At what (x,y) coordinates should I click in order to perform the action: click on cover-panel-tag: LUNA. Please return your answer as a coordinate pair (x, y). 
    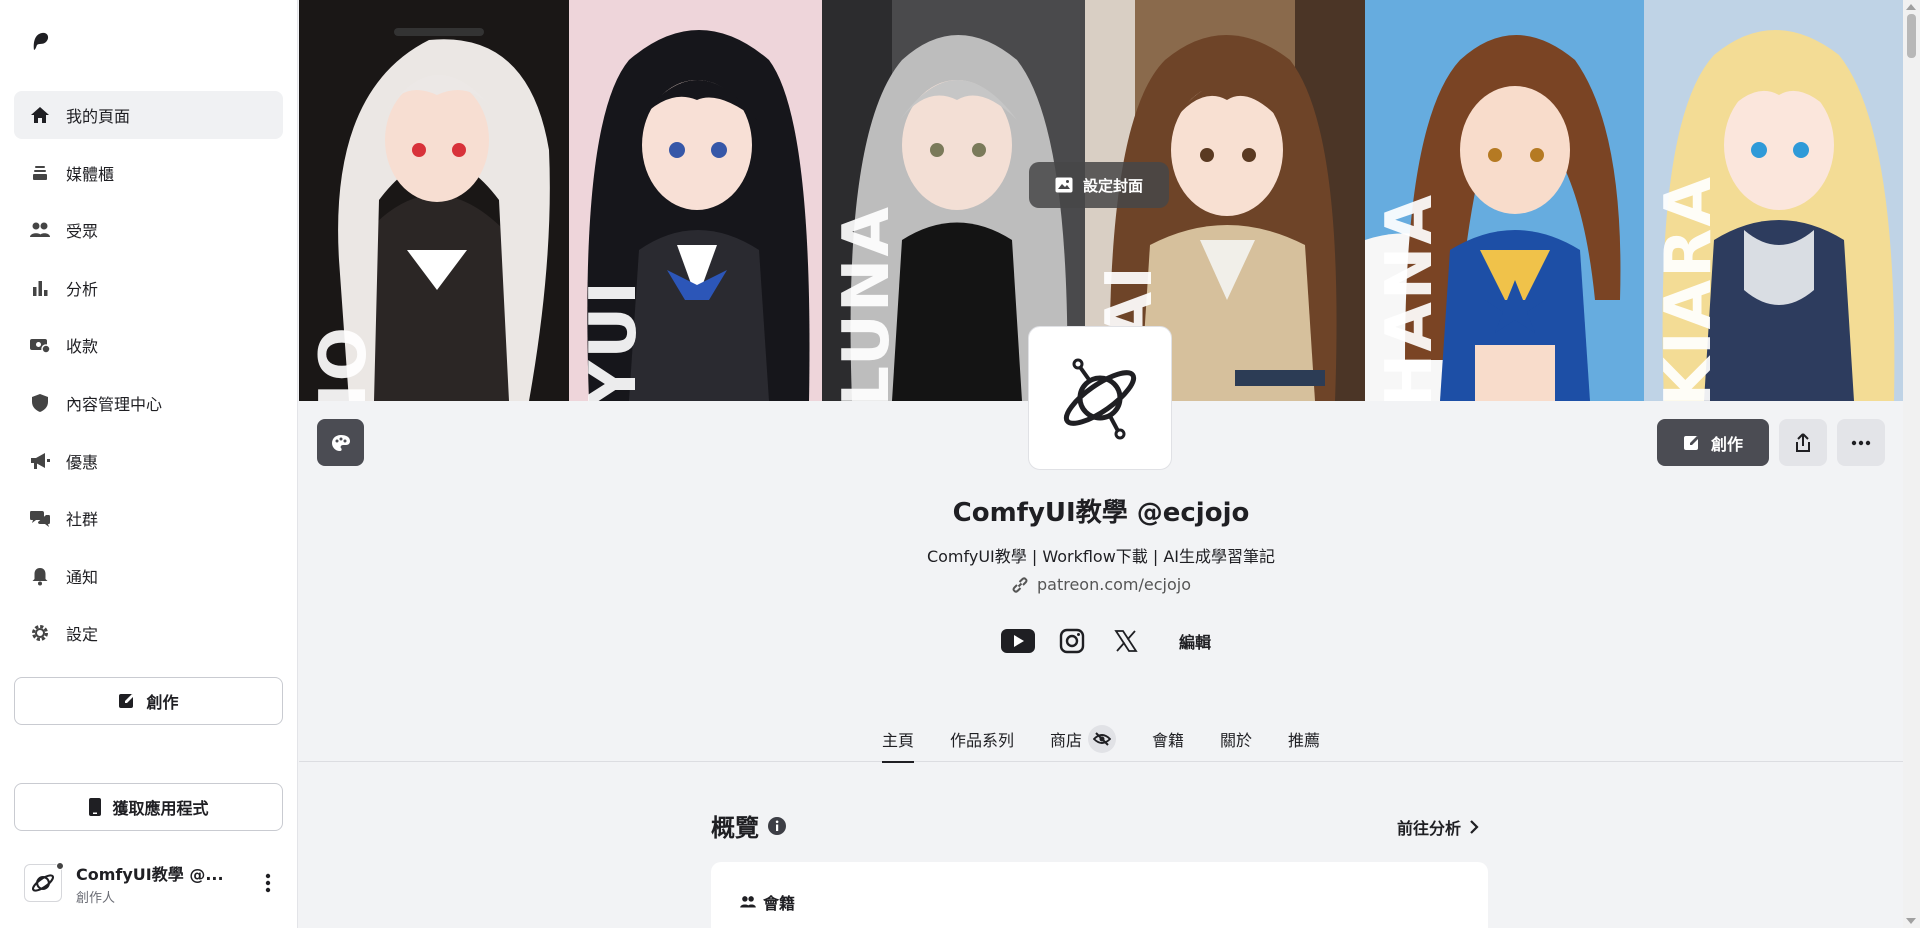
    Looking at the image, I should click on (867, 303).